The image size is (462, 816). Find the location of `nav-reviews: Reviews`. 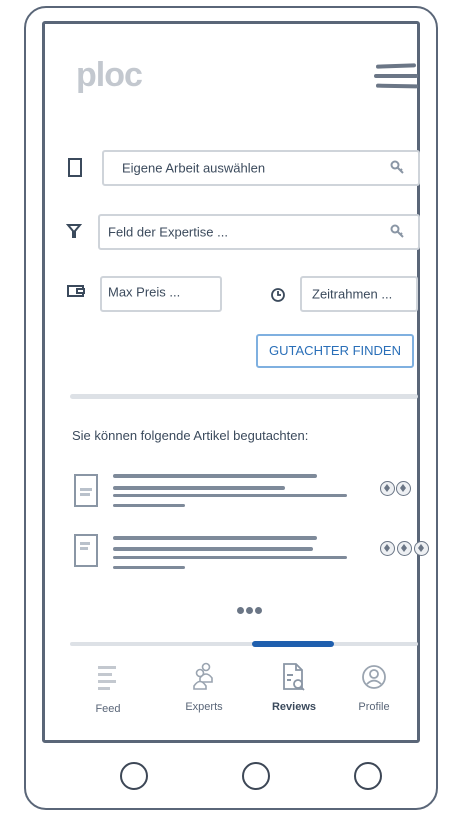

nav-reviews: Reviews is located at coordinates (294, 687).